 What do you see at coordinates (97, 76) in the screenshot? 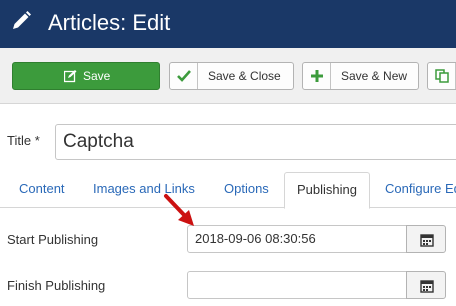
I see `save-label: Save` at bounding box center [97, 76].